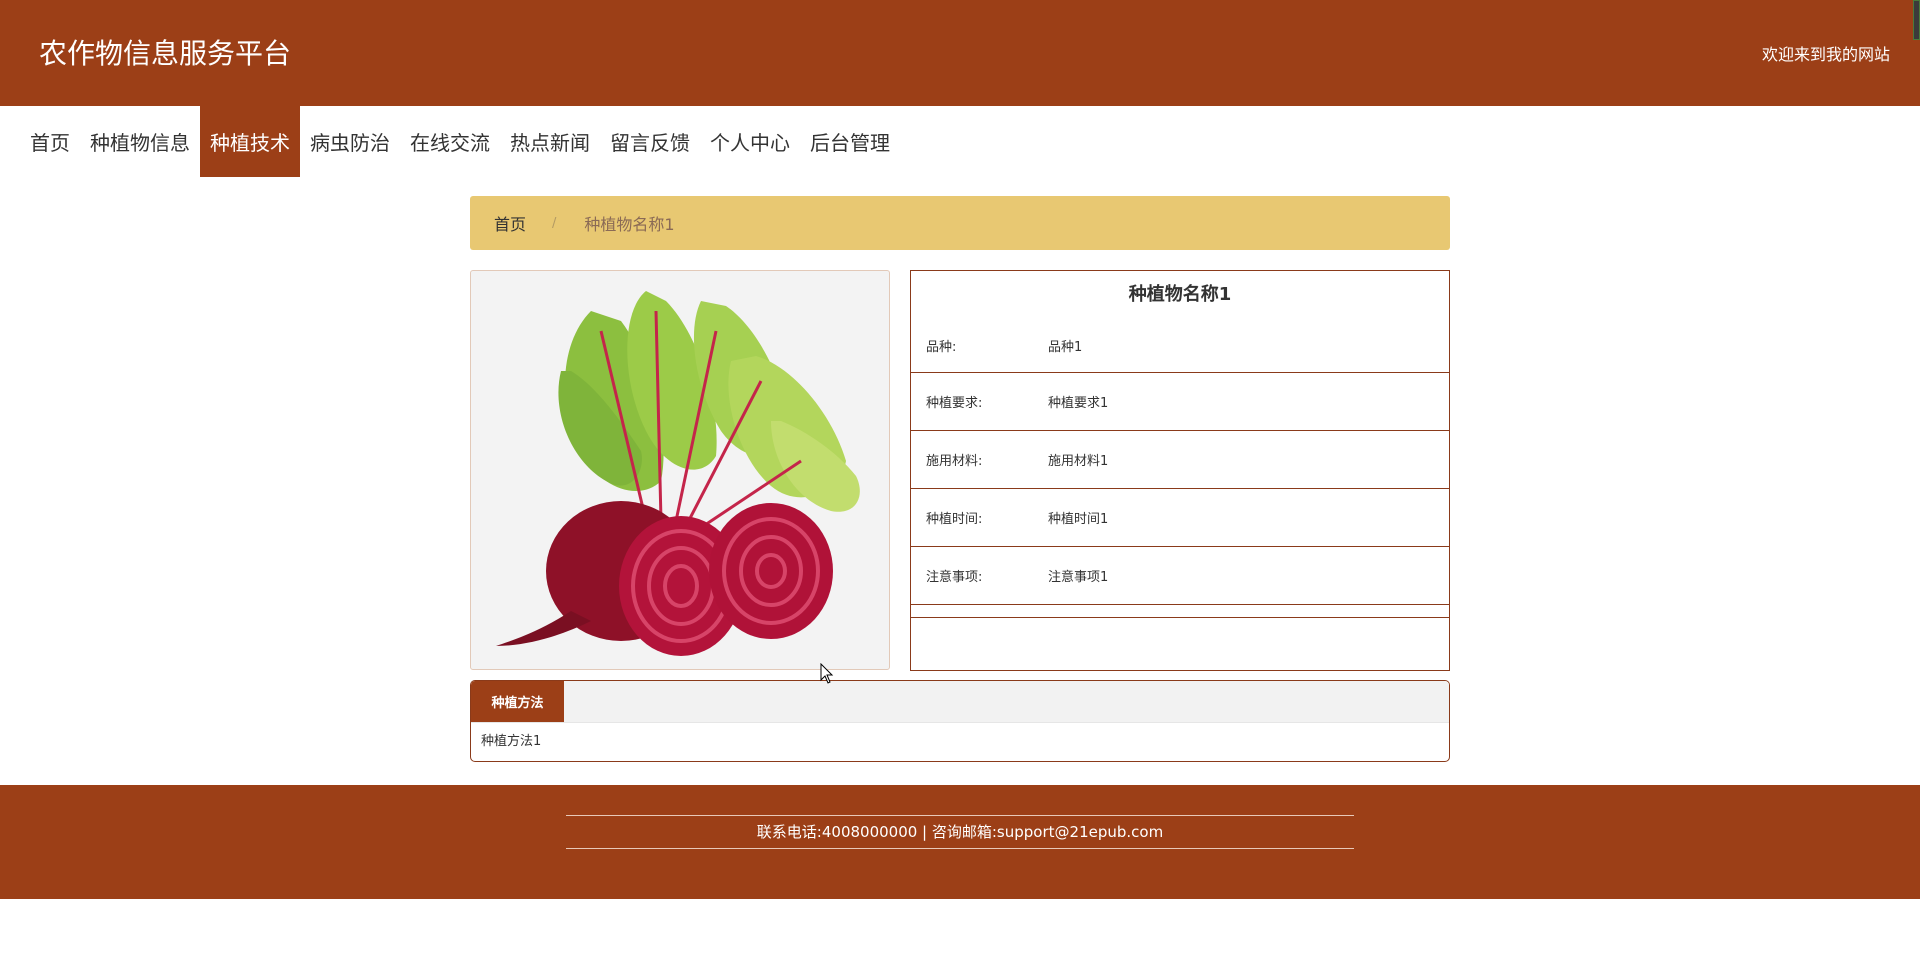 The image size is (1920, 962). Describe the element at coordinates (850, 141) in the screenshot. I see `nav-item-admin: 后台管理` at that location.